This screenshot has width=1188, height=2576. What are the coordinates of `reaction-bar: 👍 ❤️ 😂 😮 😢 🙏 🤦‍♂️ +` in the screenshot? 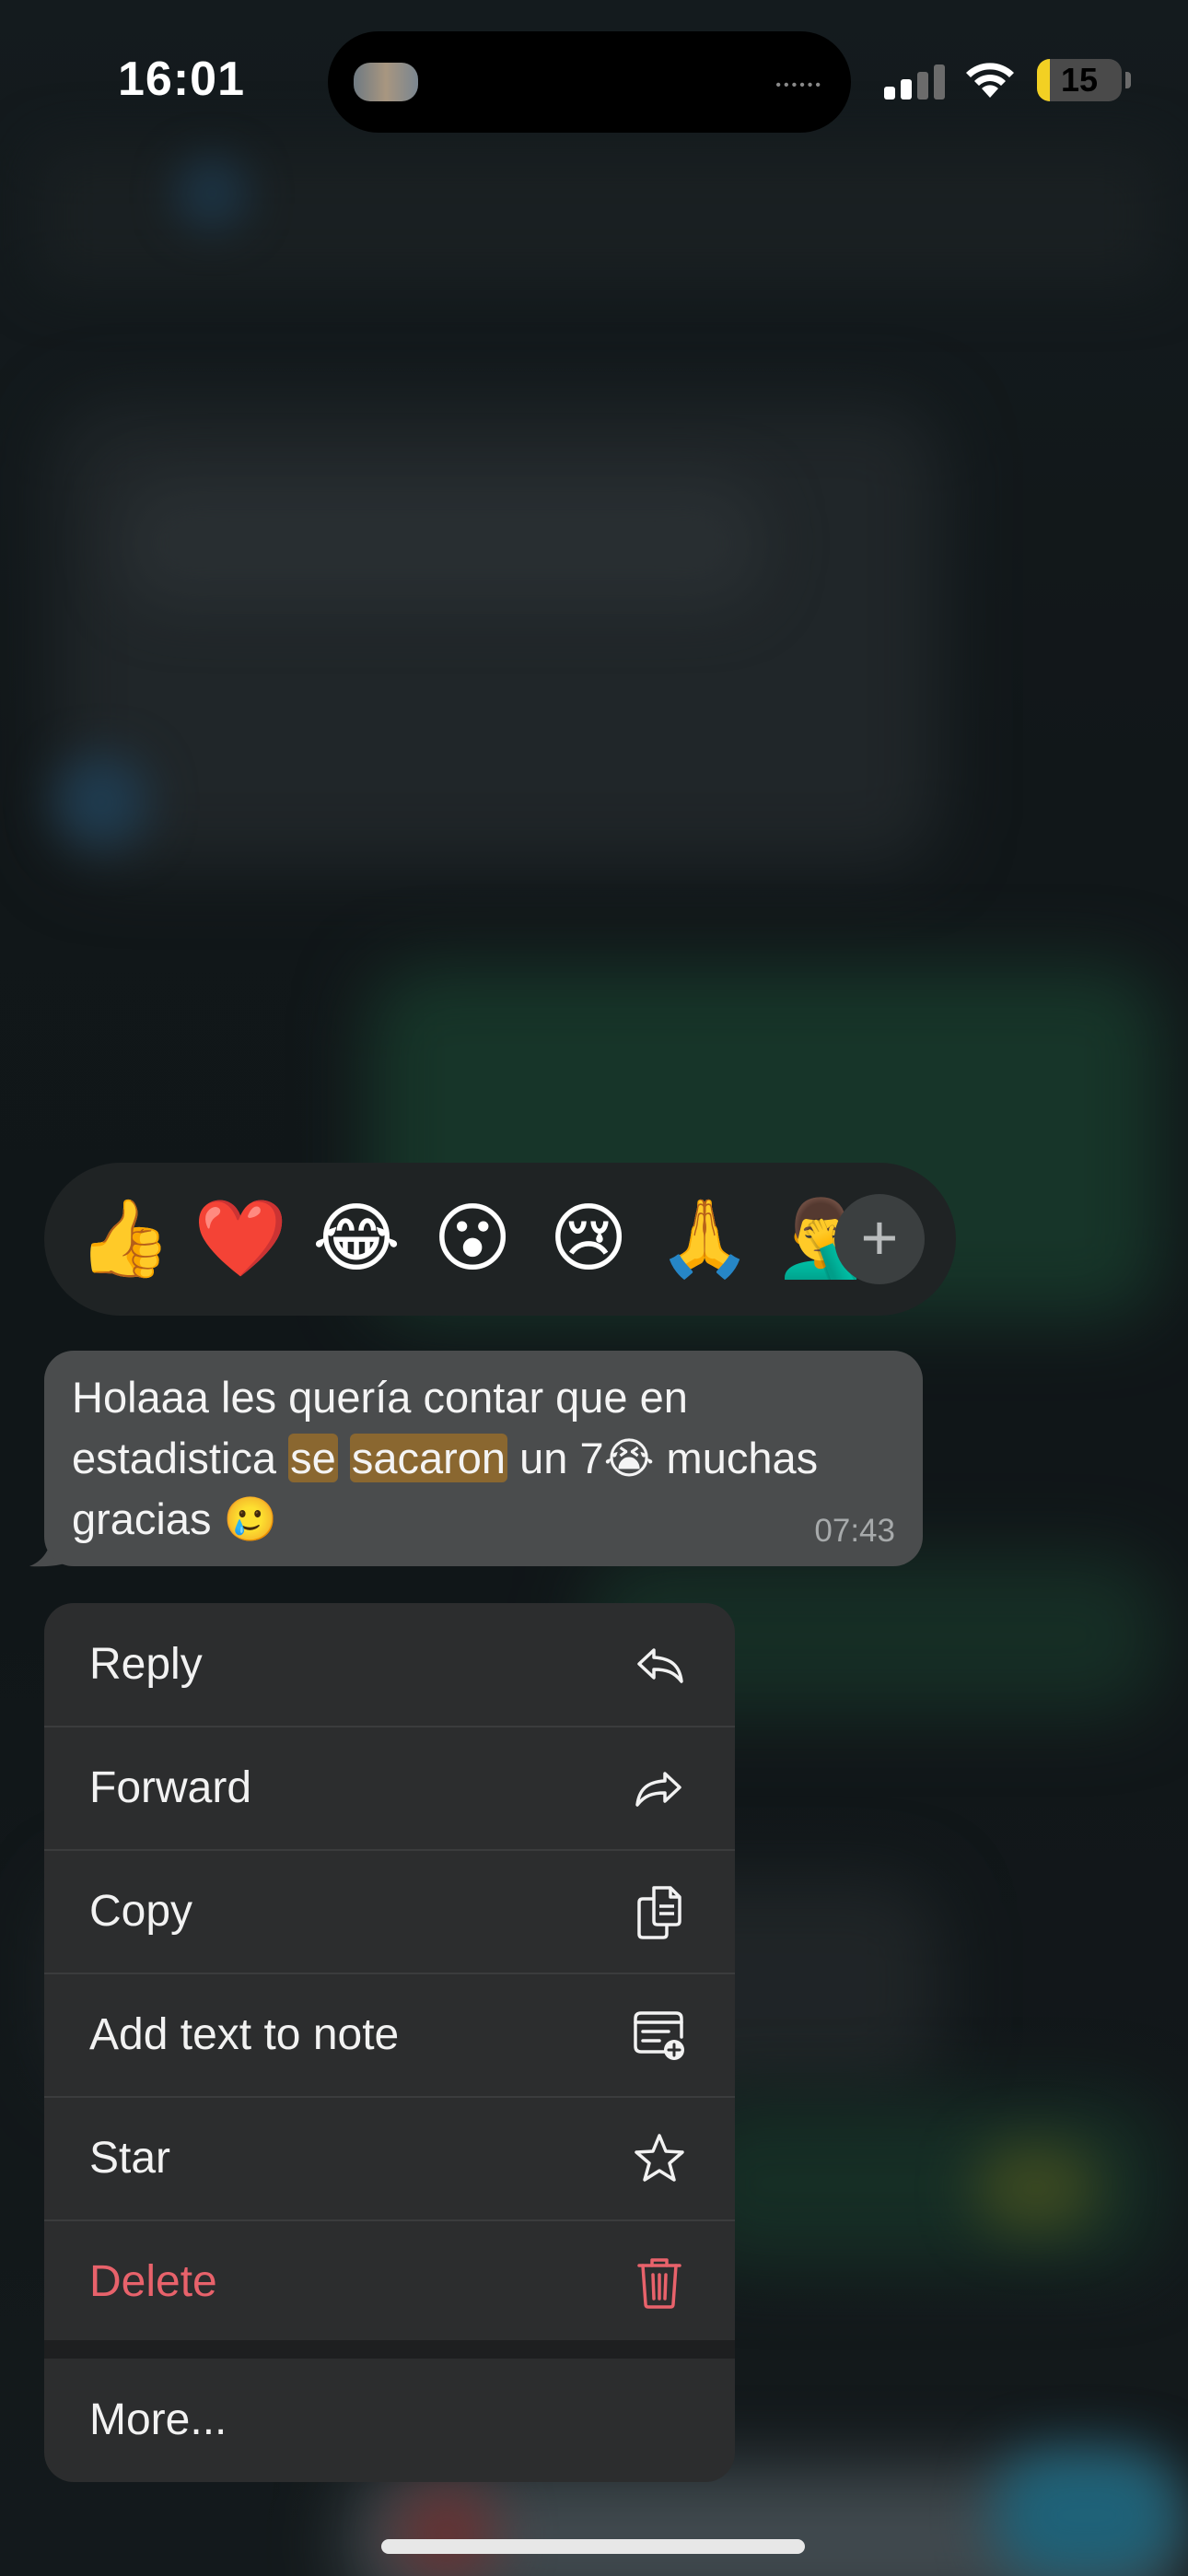 It's located at (500, 1239).